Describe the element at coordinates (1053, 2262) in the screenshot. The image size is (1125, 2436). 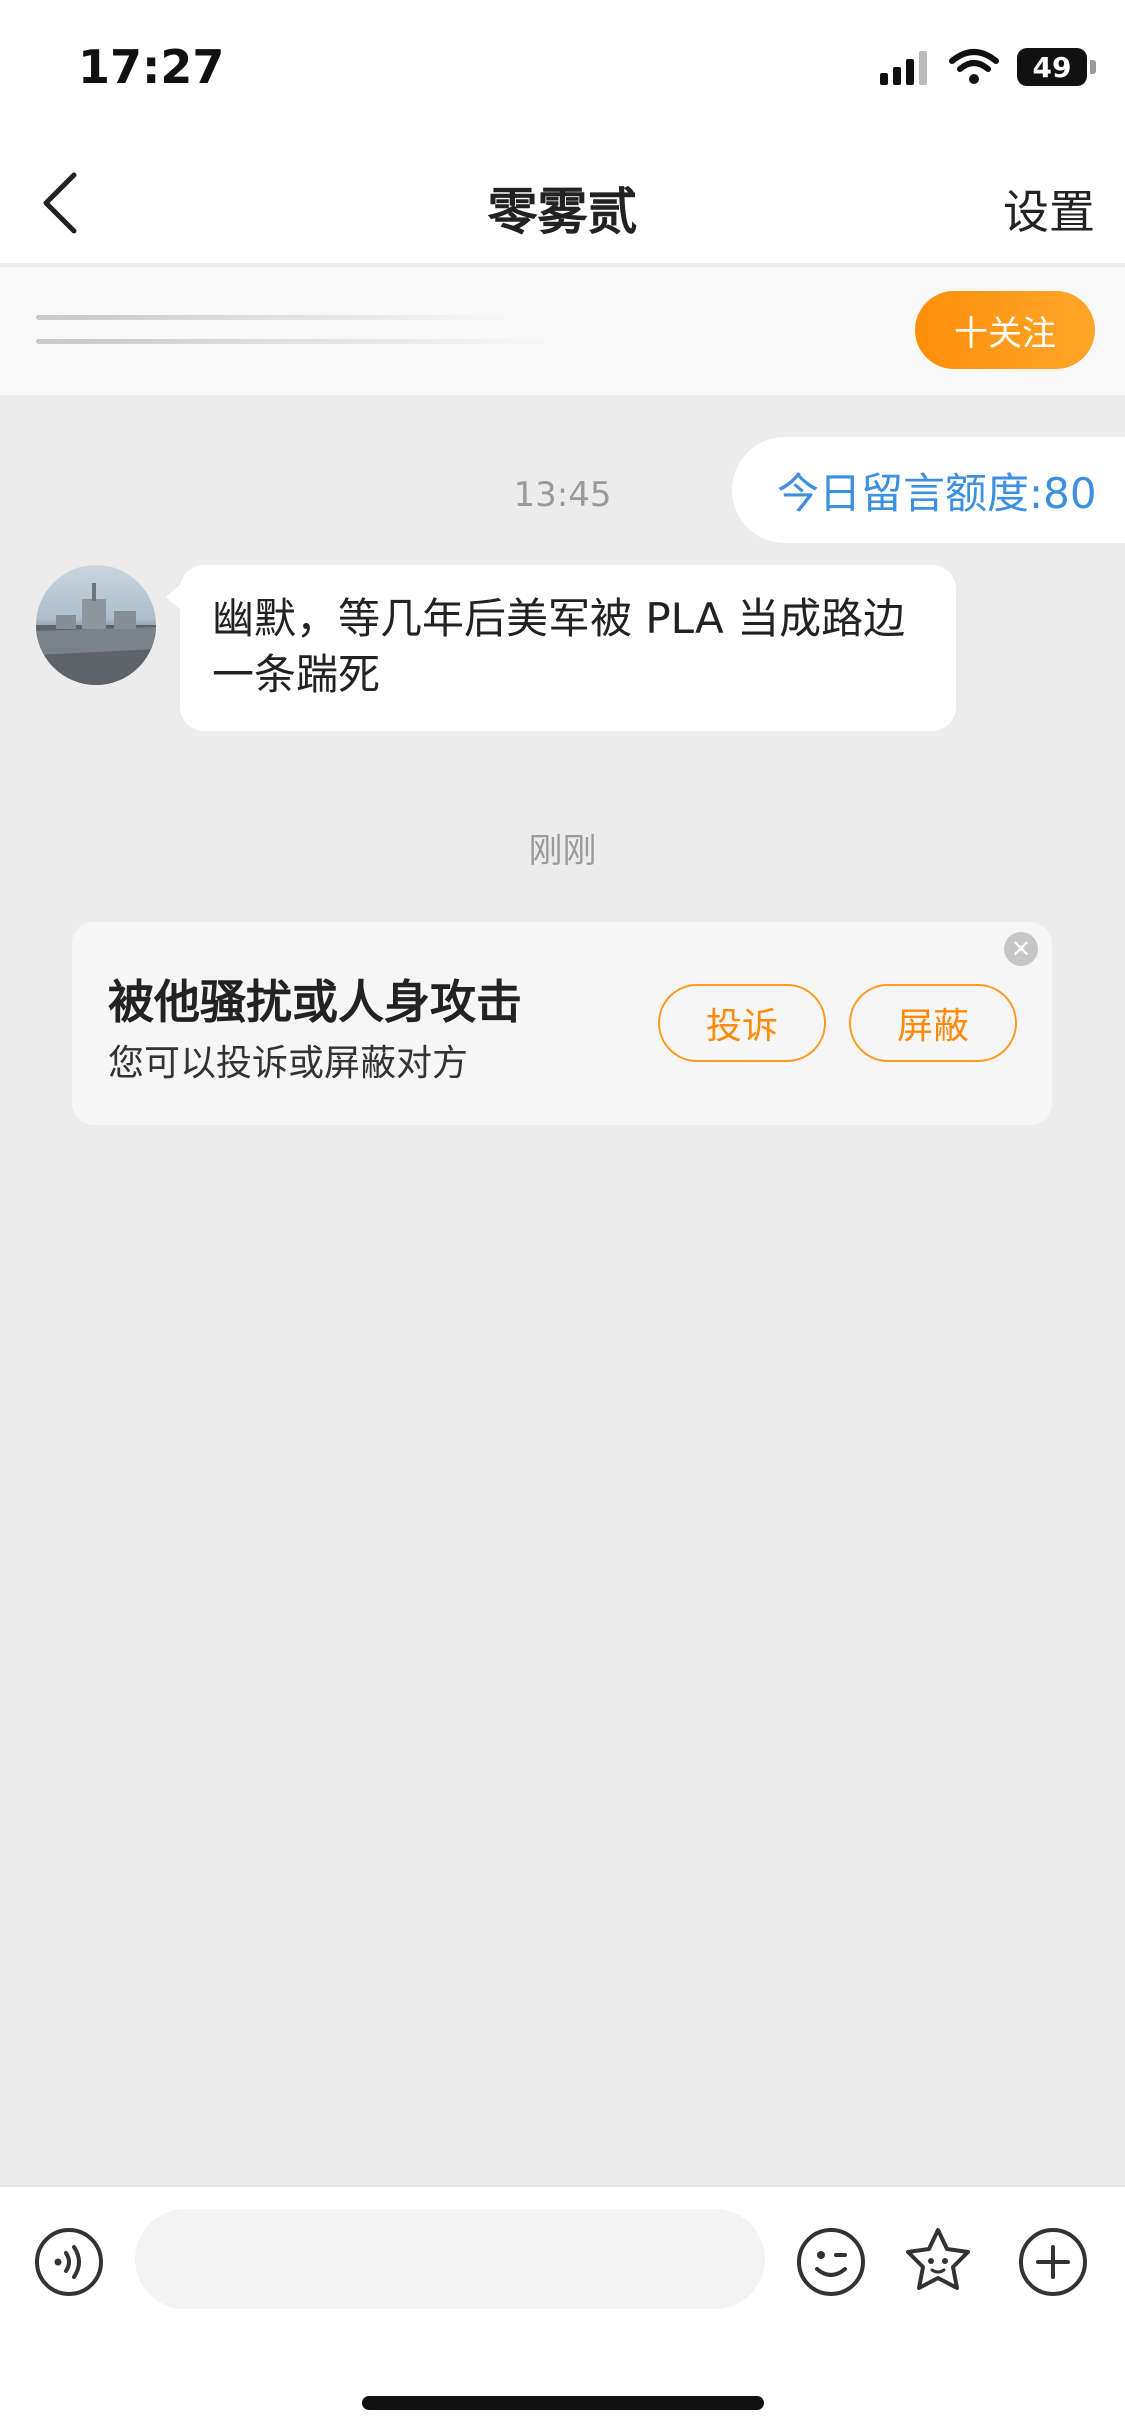
I see `plus-icon` at that location.